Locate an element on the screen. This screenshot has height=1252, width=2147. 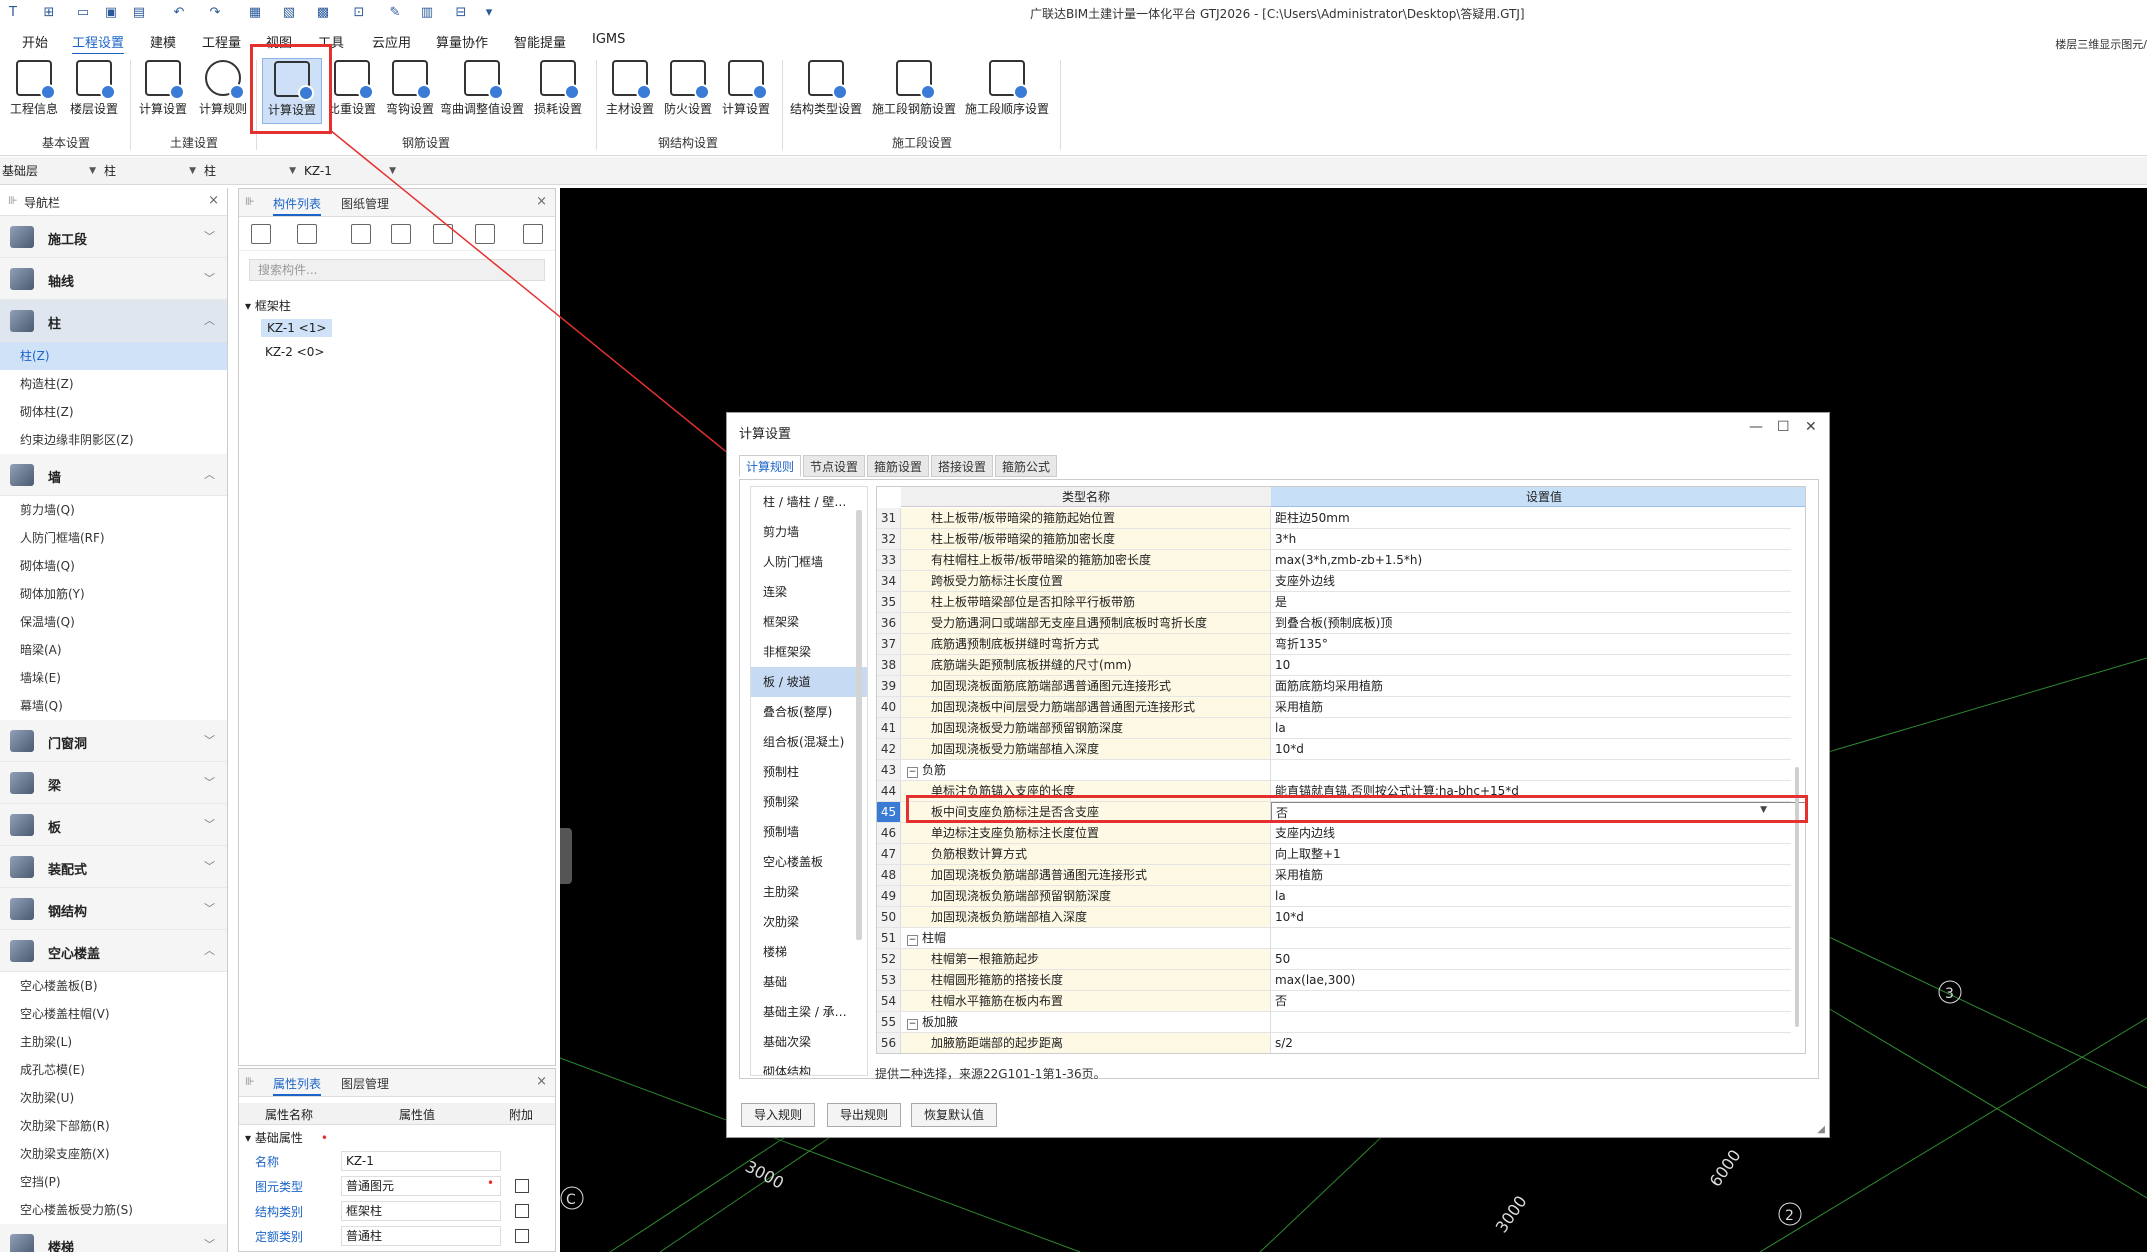
nav-category: 楼梯 ﹀ is located at coordinates (113, 1238).